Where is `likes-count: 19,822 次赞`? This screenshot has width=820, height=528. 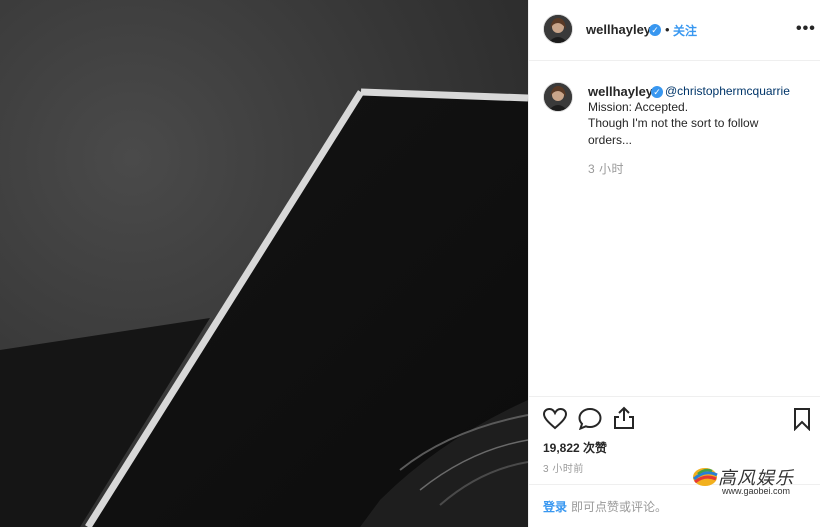 likes-count: 19,822 次赞 is located at coordinates (575, 447).